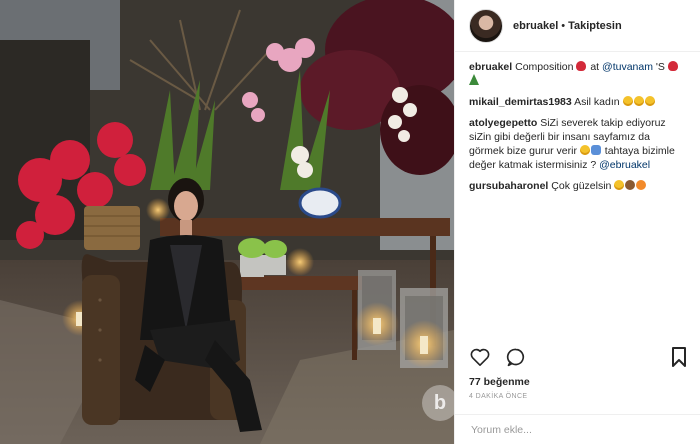  What do you see at coordinates (520, 102) in the screenshot?
I see `comment-username: mikail_demirtas1983` at bounding box center [520, 102].